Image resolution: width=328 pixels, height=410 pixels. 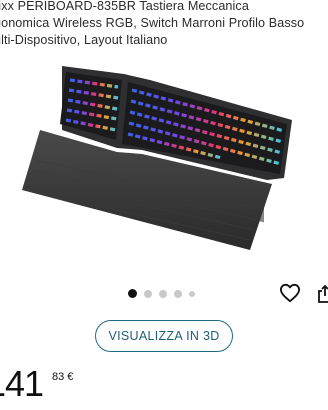 I want to click on price-fraction: 83 €, so click(x=63, y=377).